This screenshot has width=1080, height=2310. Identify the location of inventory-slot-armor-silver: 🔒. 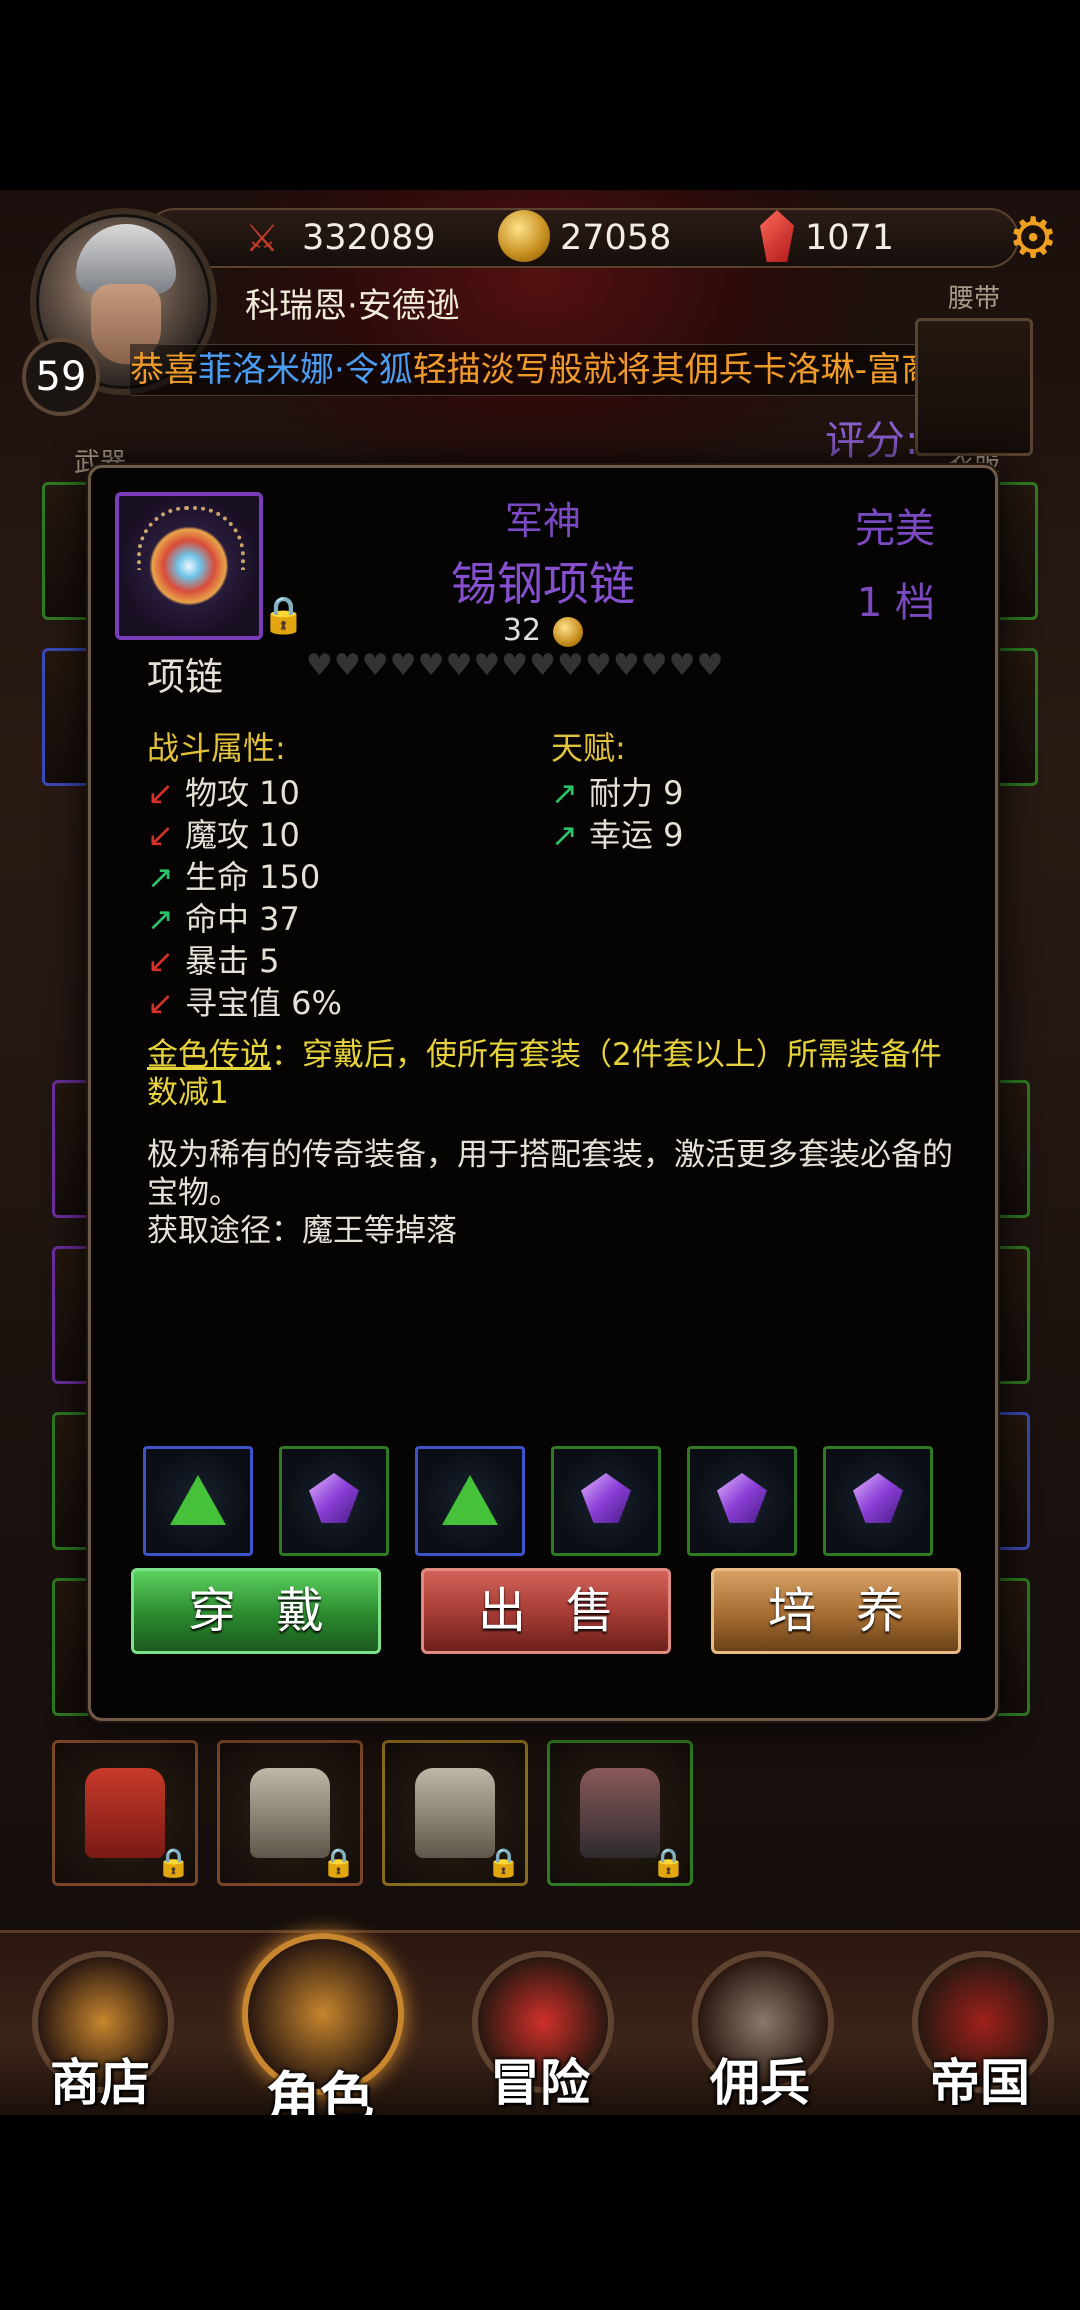
(290, 1813).